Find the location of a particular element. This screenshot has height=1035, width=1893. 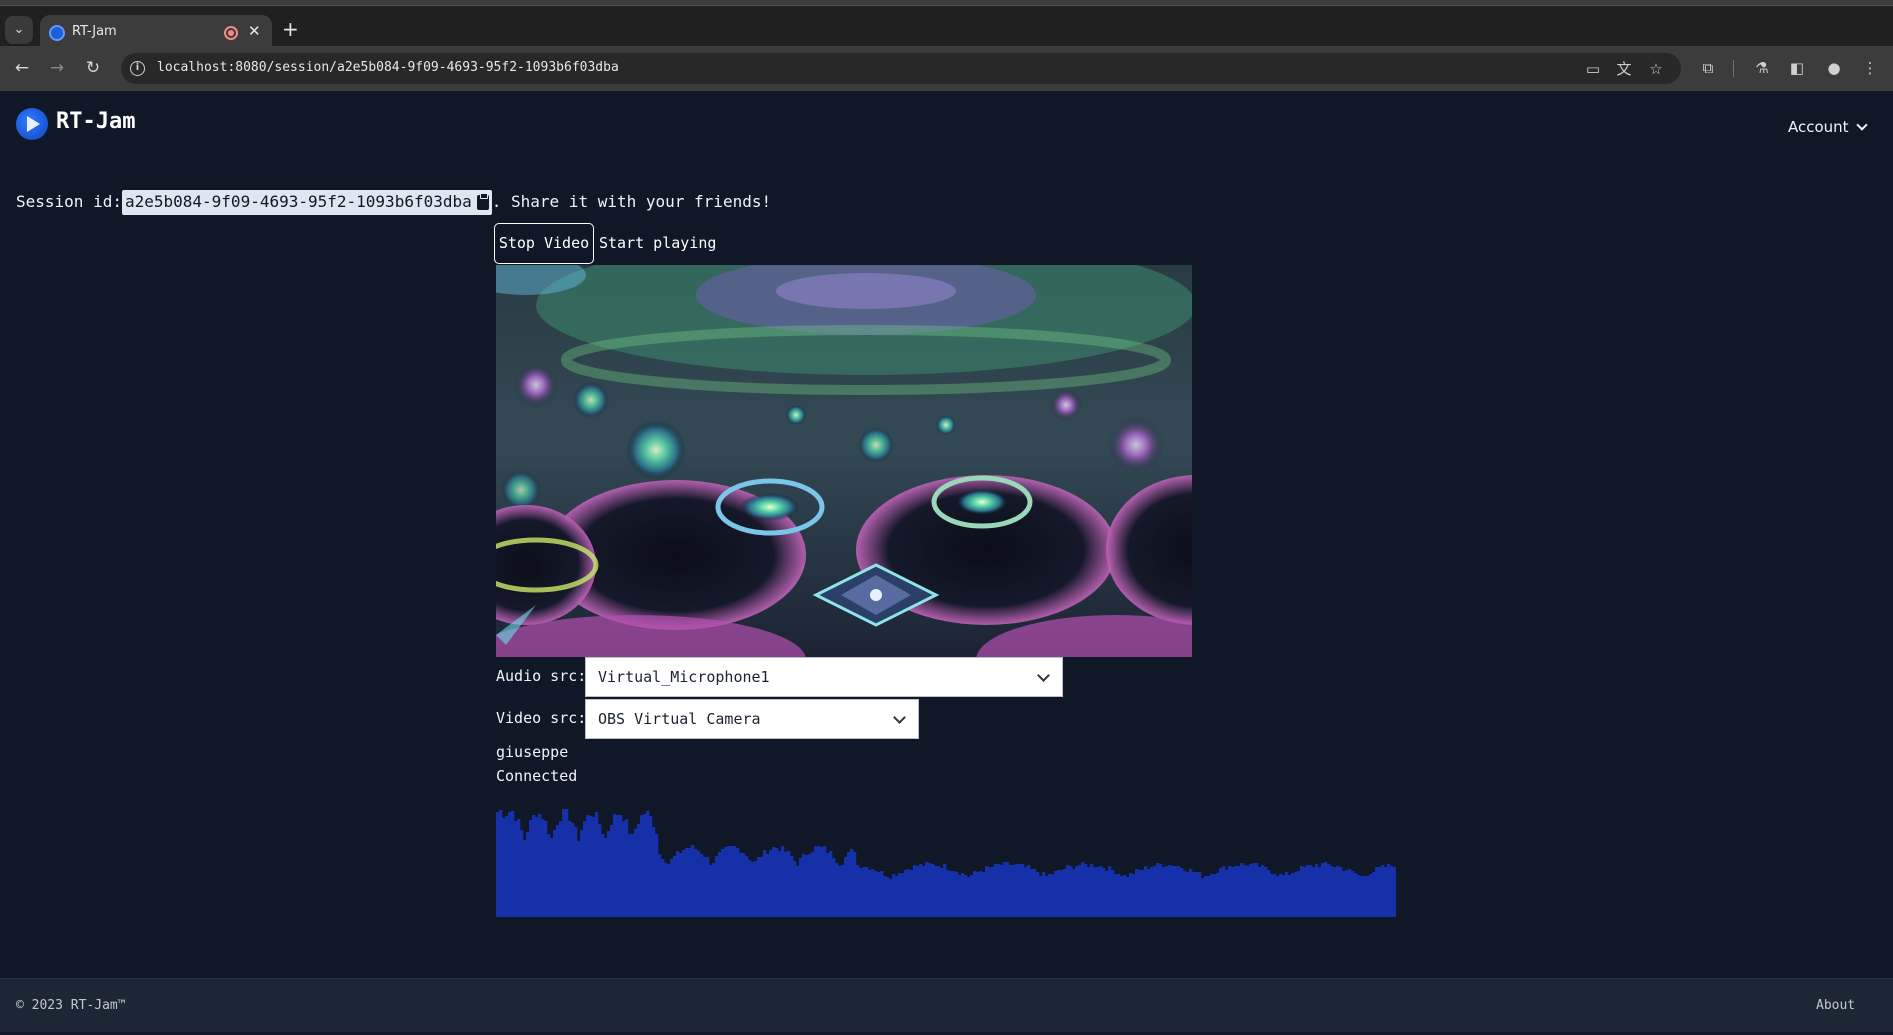

video-preview is located at coordinates (844, 461).